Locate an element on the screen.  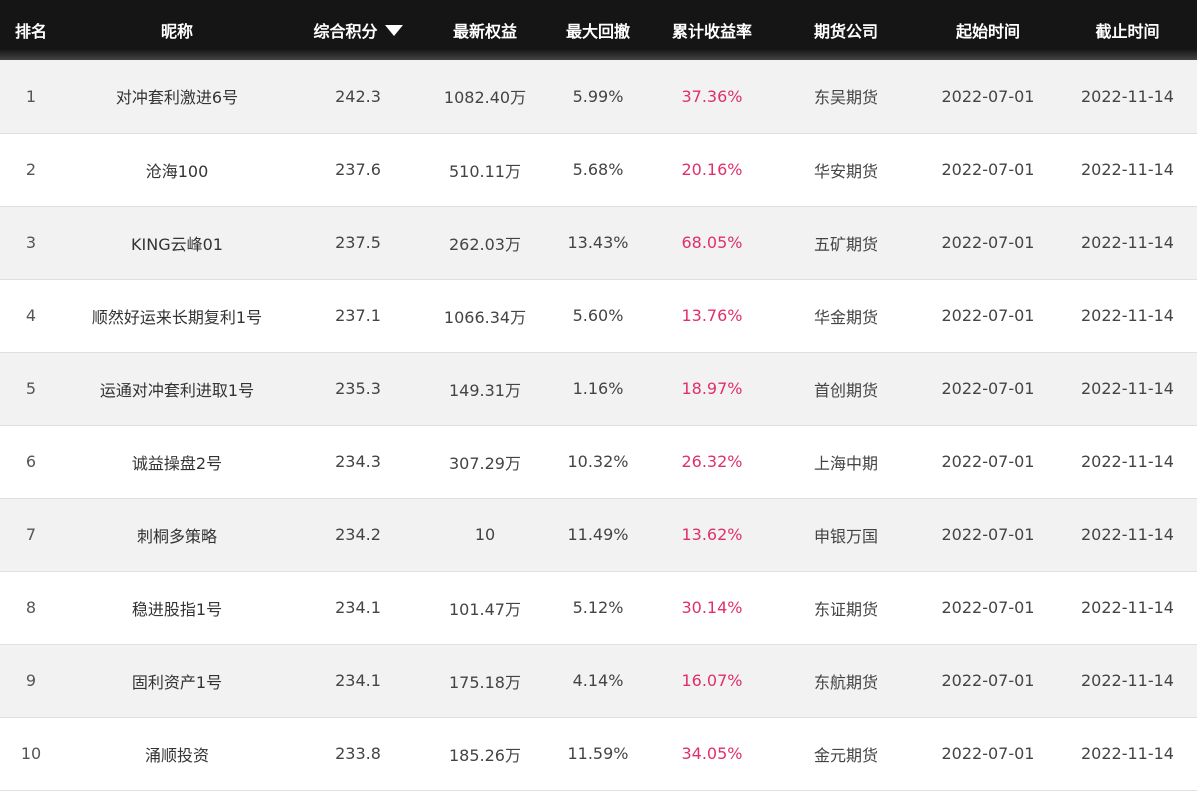
cell-drawdown: 5.12% is located at coordinates (598, 607).